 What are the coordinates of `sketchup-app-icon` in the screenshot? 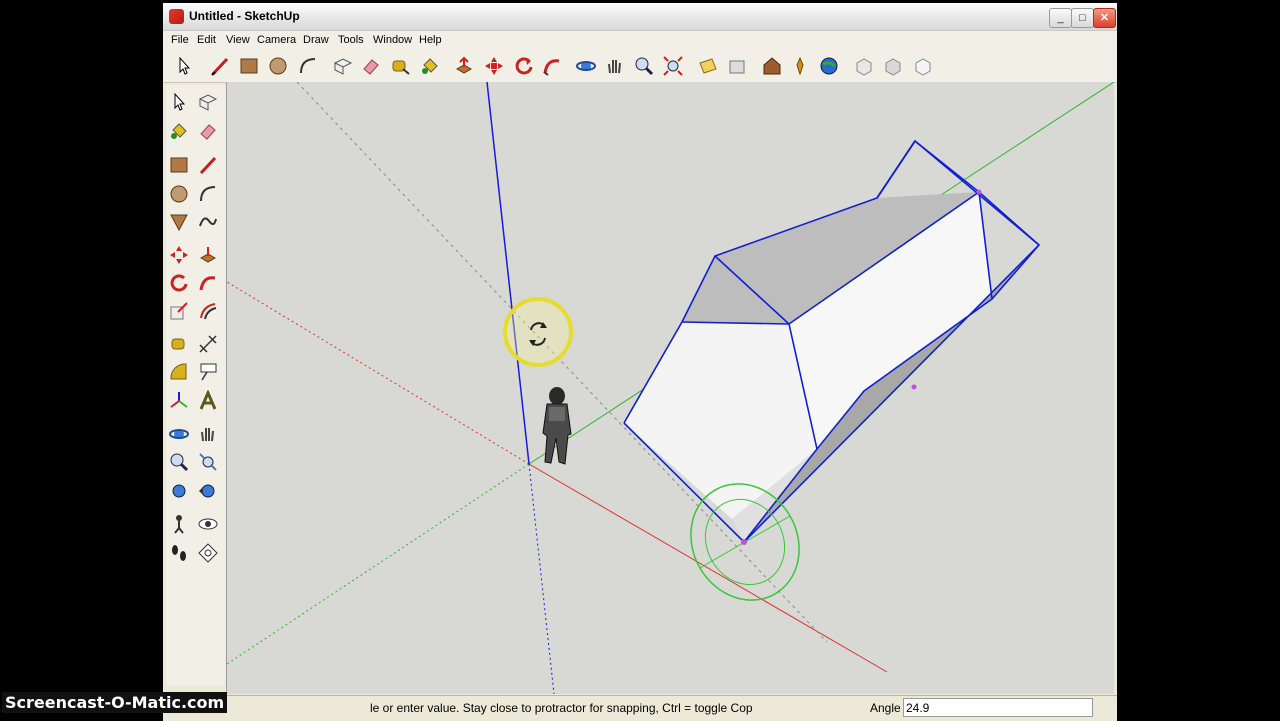 It's located at (176, 16).